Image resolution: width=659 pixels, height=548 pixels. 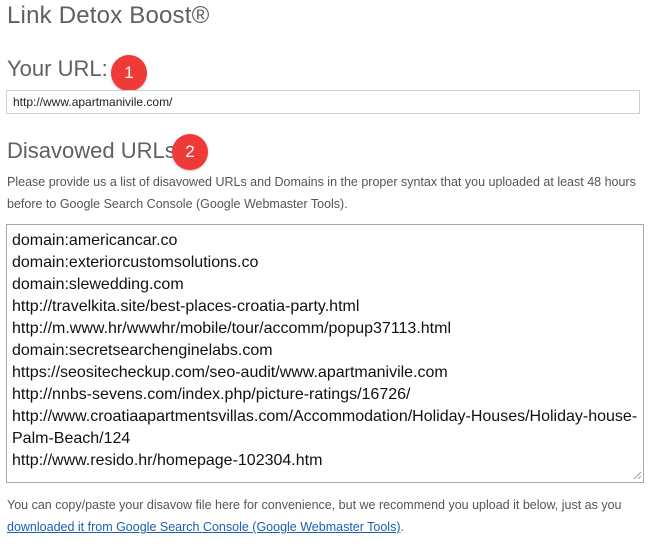 What do you see at coordinates (402, 527) in the screenshot?
I see `footer-note-end: .` at bounding box center [402, 527].